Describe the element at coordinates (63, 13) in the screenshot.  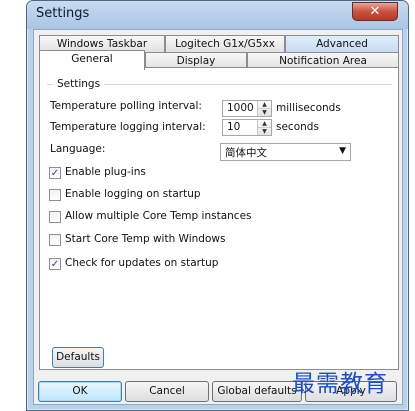
I see `window-title: Settings` at that location.